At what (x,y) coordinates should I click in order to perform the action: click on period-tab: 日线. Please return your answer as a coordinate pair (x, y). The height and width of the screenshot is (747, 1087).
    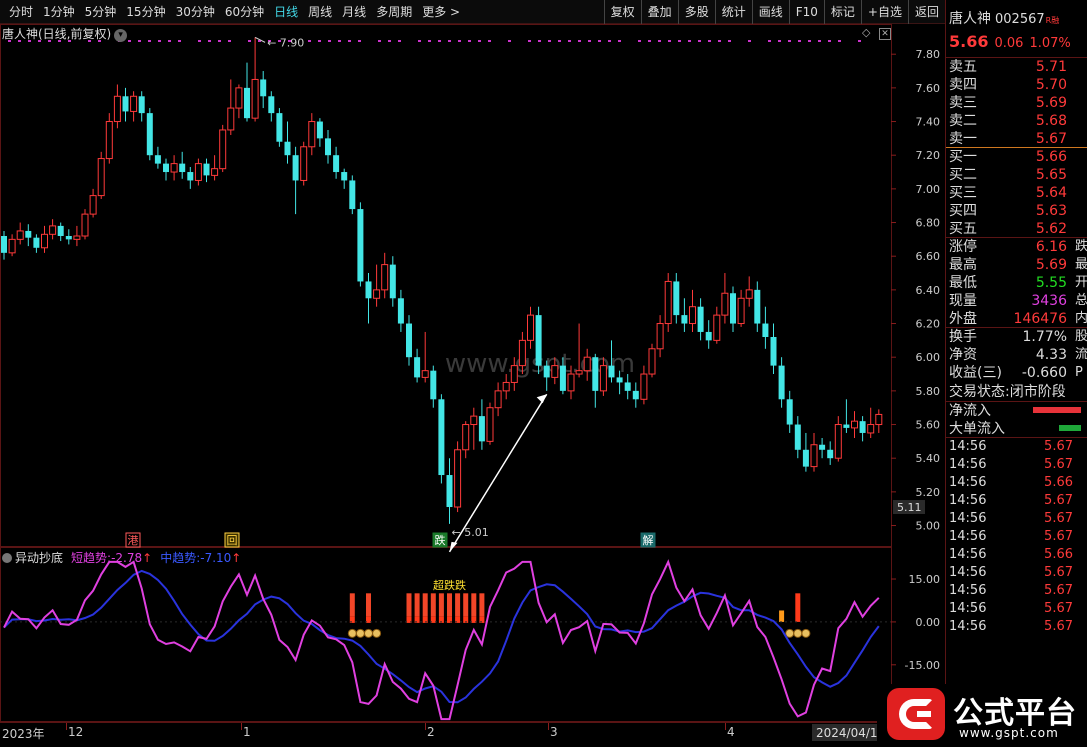
    Looking at the image, I should click on (286, 12).